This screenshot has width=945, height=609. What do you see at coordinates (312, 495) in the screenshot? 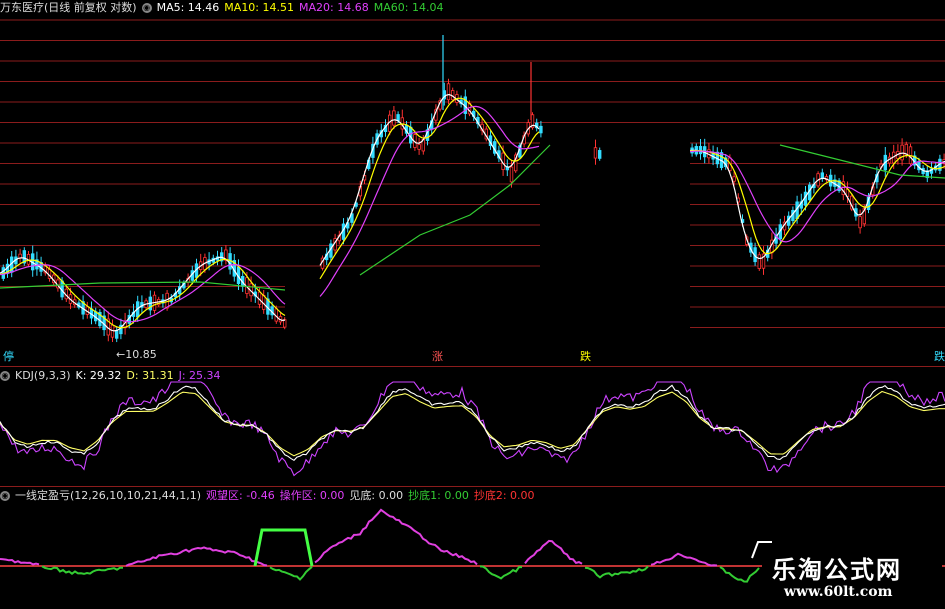
I see `indicator-operate: 操作区: 0.00` at bounding box center [312, 495].